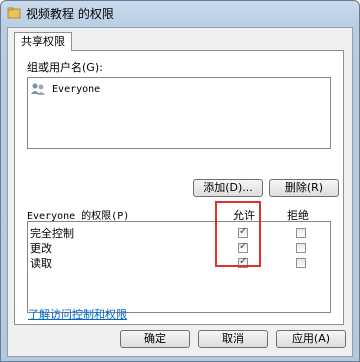 This screenshot has height=362, width=360. What do you see at coordinates (301, 263) in the screenshot?
I see `deny-checkbox-read` at bounding box center [301, 263].